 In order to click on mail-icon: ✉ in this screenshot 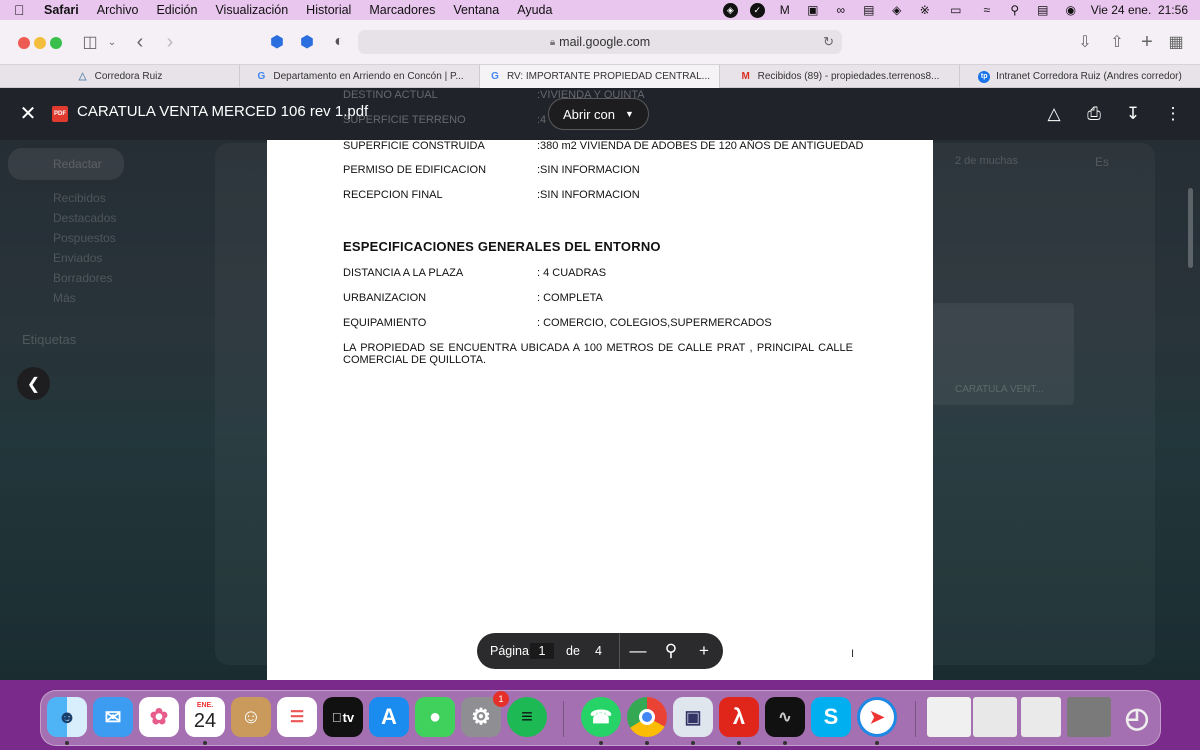, I will do `click(113, 717)`.